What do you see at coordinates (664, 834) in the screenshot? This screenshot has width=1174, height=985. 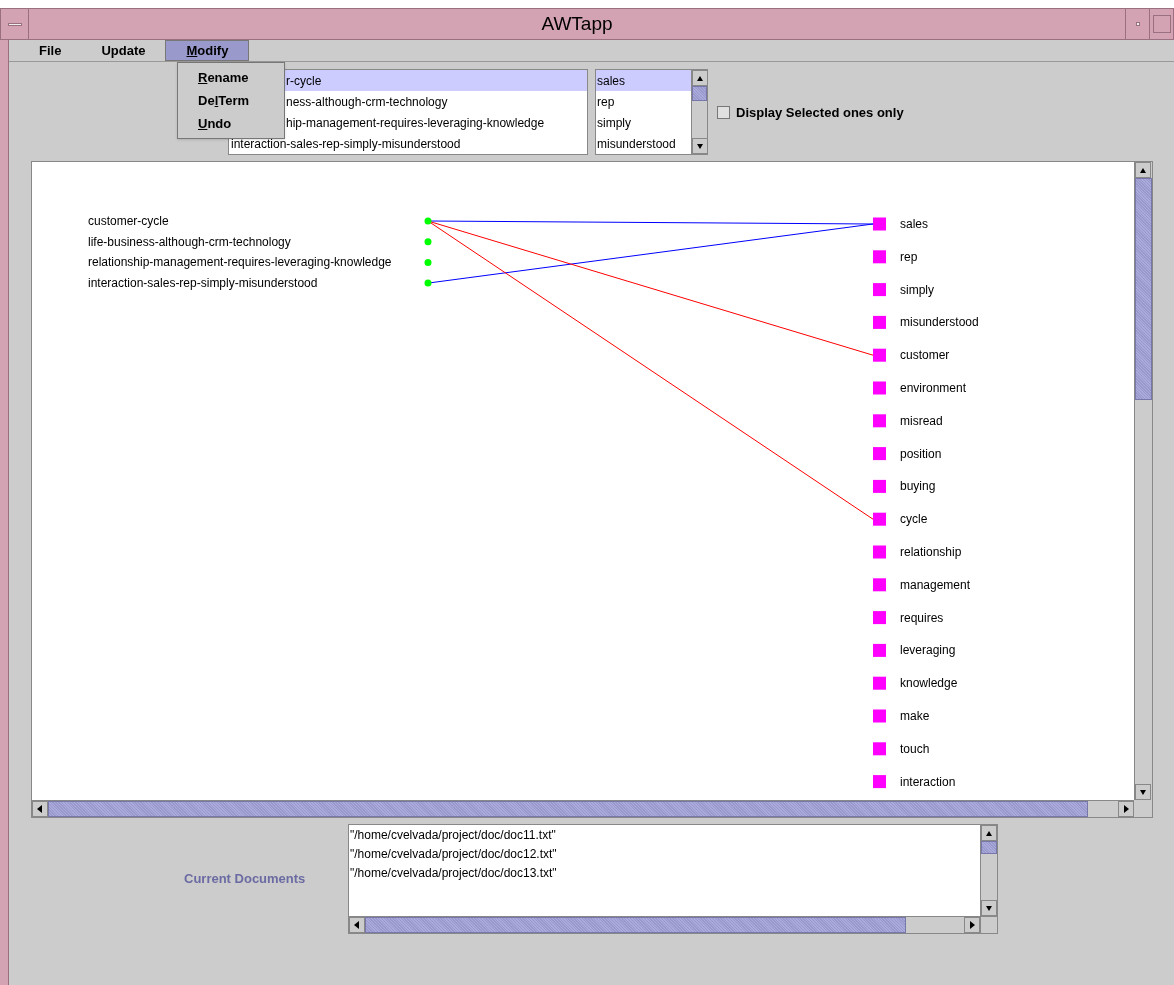 I see `list-item: "/home/cvelvada/project/doc/doc11.txt"` at bounding box center [664, 834].